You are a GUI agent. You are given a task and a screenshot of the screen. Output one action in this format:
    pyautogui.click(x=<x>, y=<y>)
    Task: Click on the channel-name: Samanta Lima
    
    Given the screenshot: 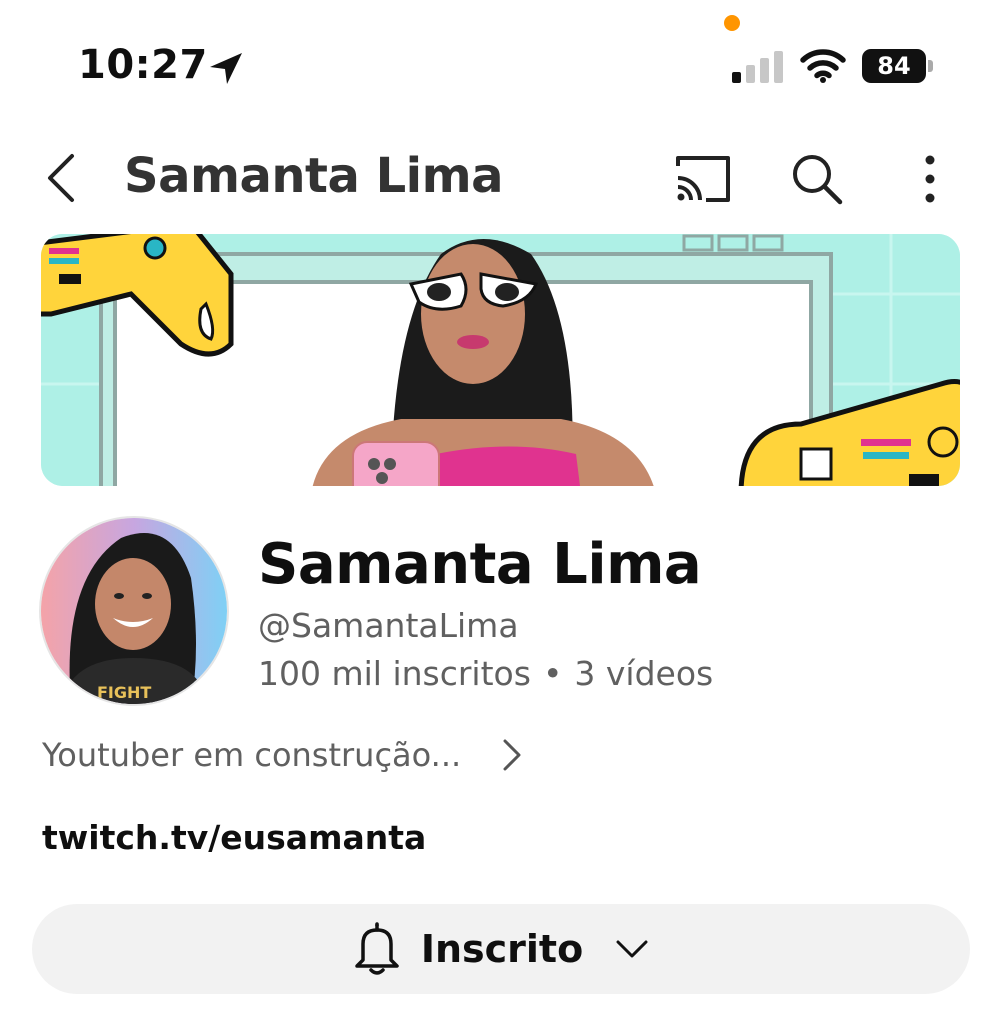 What is the action you would take?
    pyautogui.click(x=480, y=564)
    